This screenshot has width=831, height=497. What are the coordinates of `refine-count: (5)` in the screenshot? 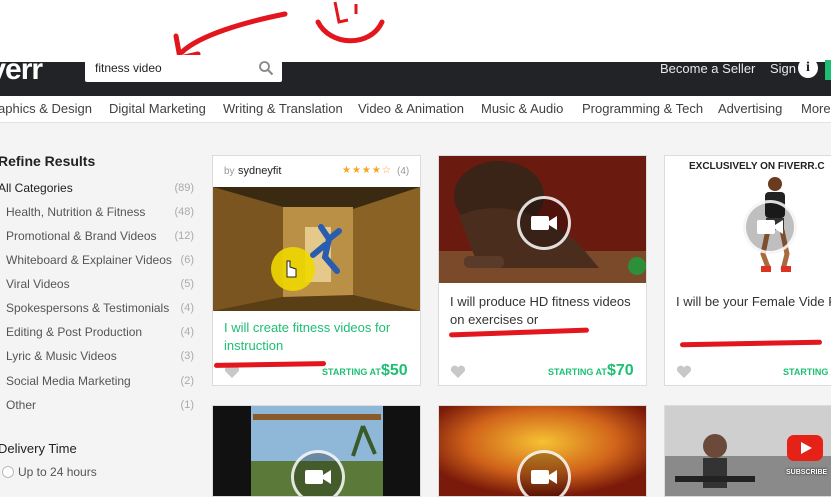 It's located at (187, 284).